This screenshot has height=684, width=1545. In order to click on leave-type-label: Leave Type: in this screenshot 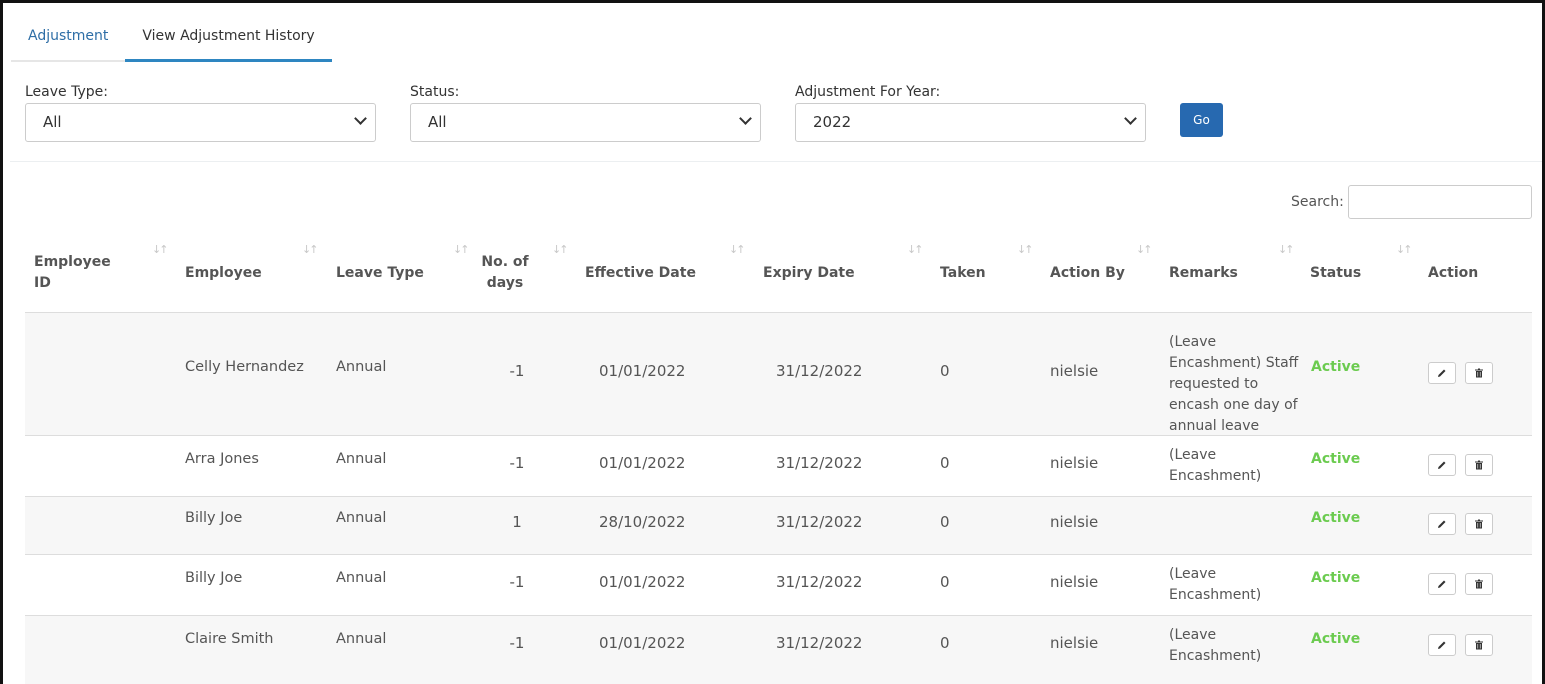, I will do `click(66, 92)`.